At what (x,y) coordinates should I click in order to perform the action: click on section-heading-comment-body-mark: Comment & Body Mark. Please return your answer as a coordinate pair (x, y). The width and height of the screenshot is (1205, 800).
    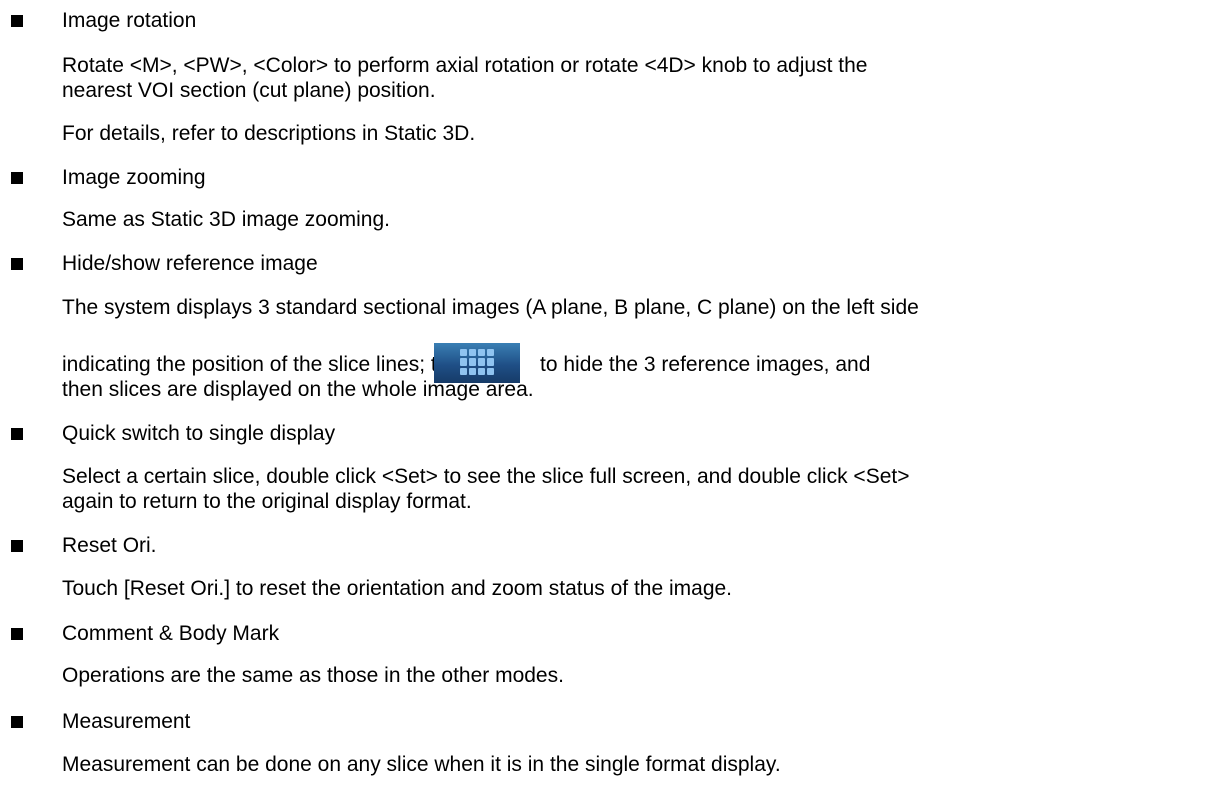
    Looking at the image, I should click on (171, 633).